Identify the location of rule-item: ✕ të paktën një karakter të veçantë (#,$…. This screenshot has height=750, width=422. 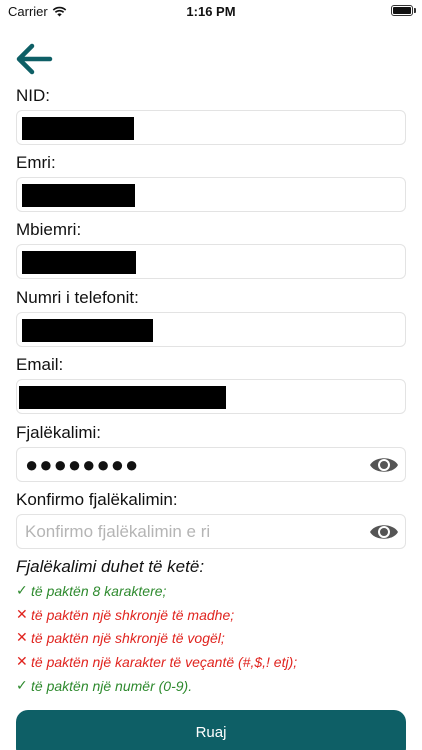
(156, 661).